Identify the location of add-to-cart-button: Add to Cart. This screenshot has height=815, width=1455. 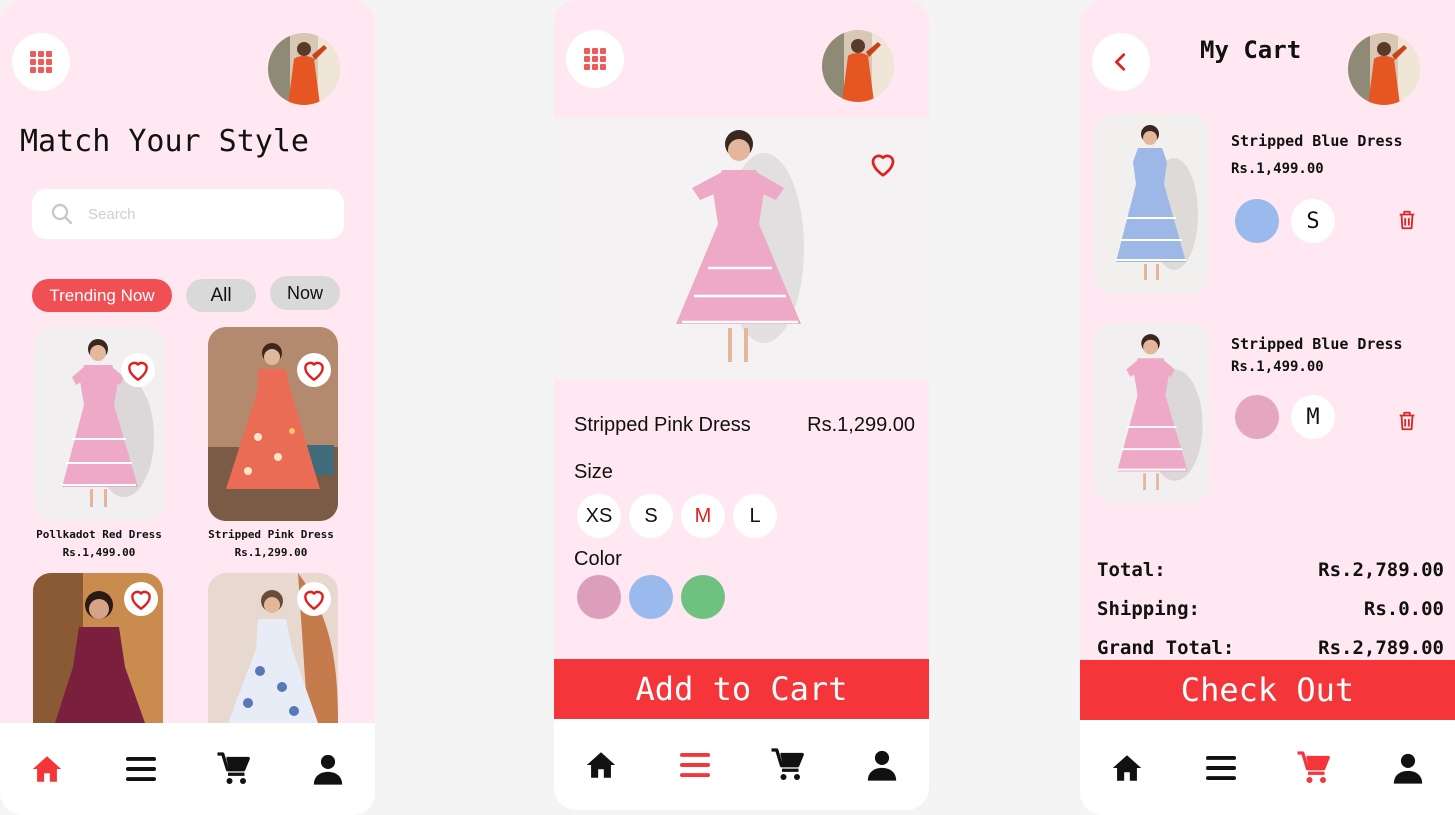
(741, 689).